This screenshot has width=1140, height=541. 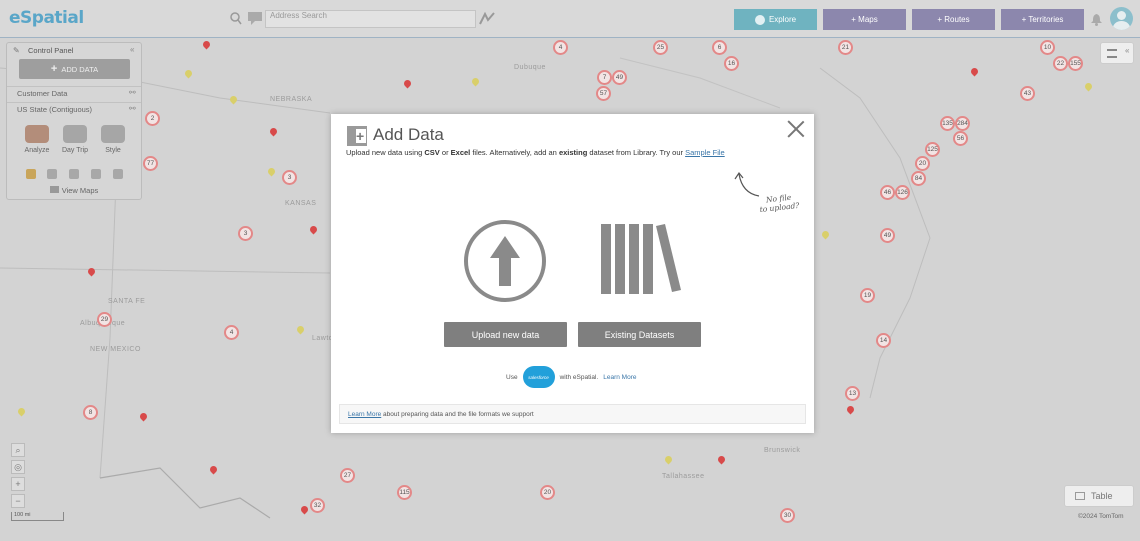 What do you see at coordinates (113, 139) in the screenshot?
I see `style-tool: Style` at bounding box center [113, 139].